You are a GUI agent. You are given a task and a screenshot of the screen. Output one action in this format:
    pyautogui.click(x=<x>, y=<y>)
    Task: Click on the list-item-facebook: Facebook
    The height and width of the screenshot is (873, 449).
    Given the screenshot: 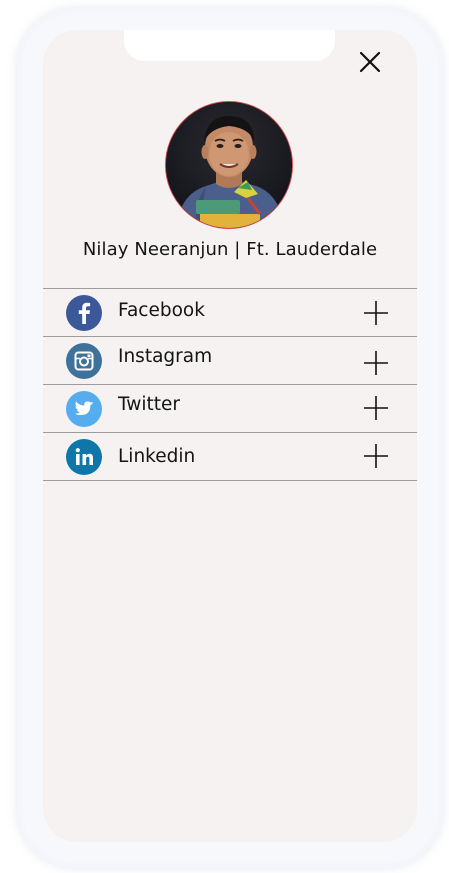 What is the action you would take?
    pyautogui.click(x=230, y=313)
    